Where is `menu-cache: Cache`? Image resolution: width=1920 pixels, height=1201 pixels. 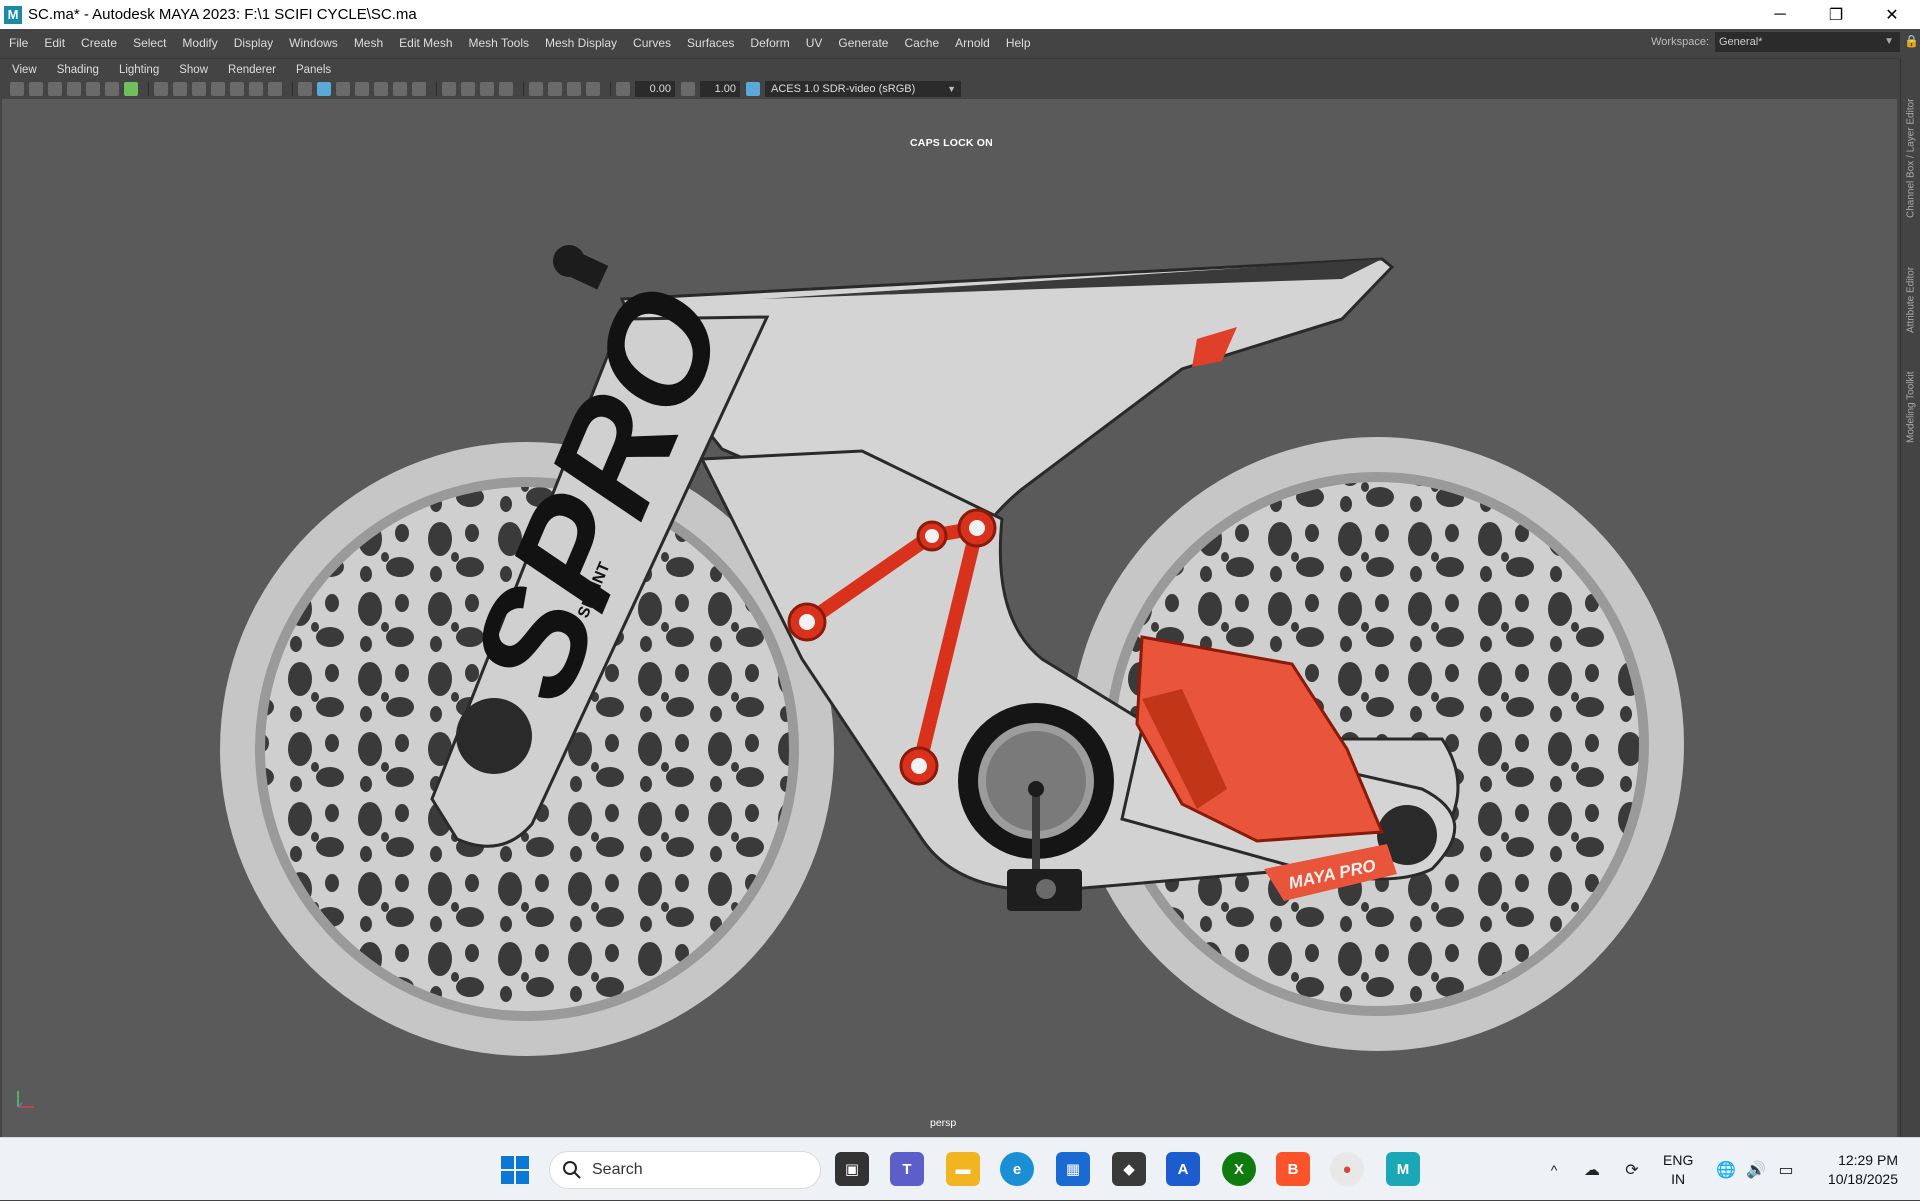
menu-cache: Cache is located at coordinates (920, 43).